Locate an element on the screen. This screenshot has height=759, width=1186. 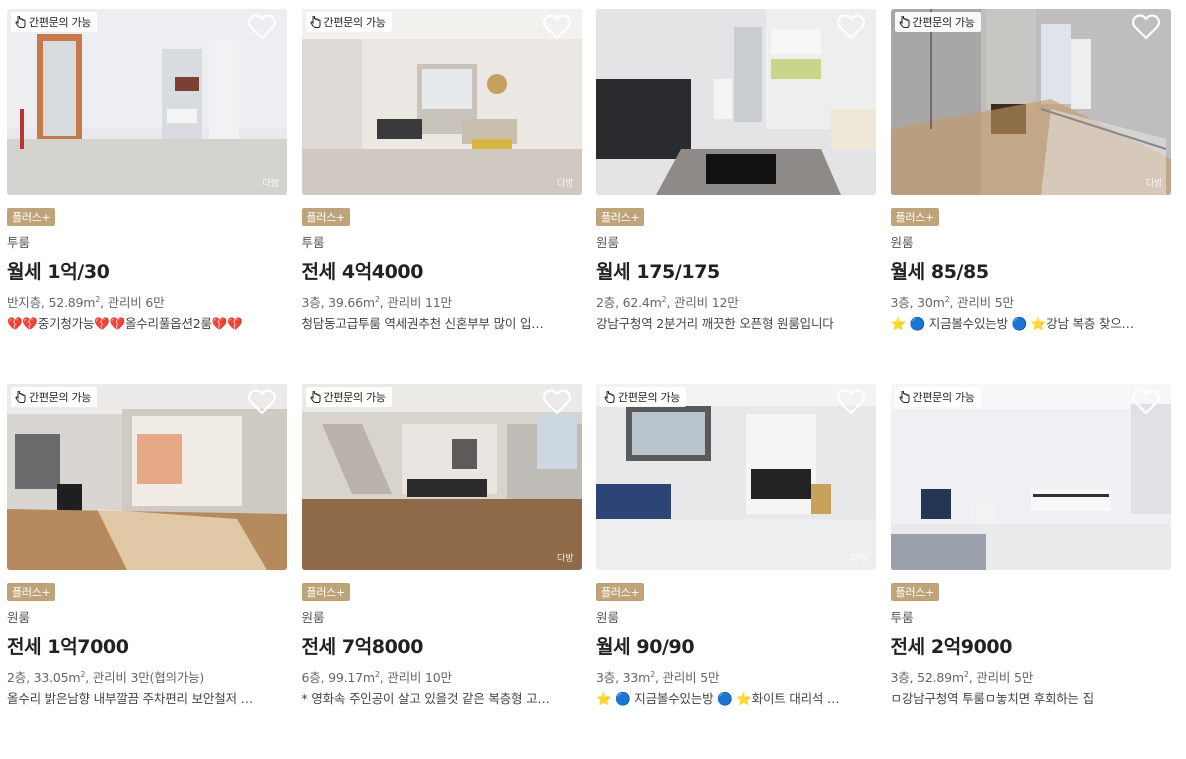
description: ㅁ강남구청역 투룸ㅁ놓치면 후회하는 집 is located at coordinates (992, 698).